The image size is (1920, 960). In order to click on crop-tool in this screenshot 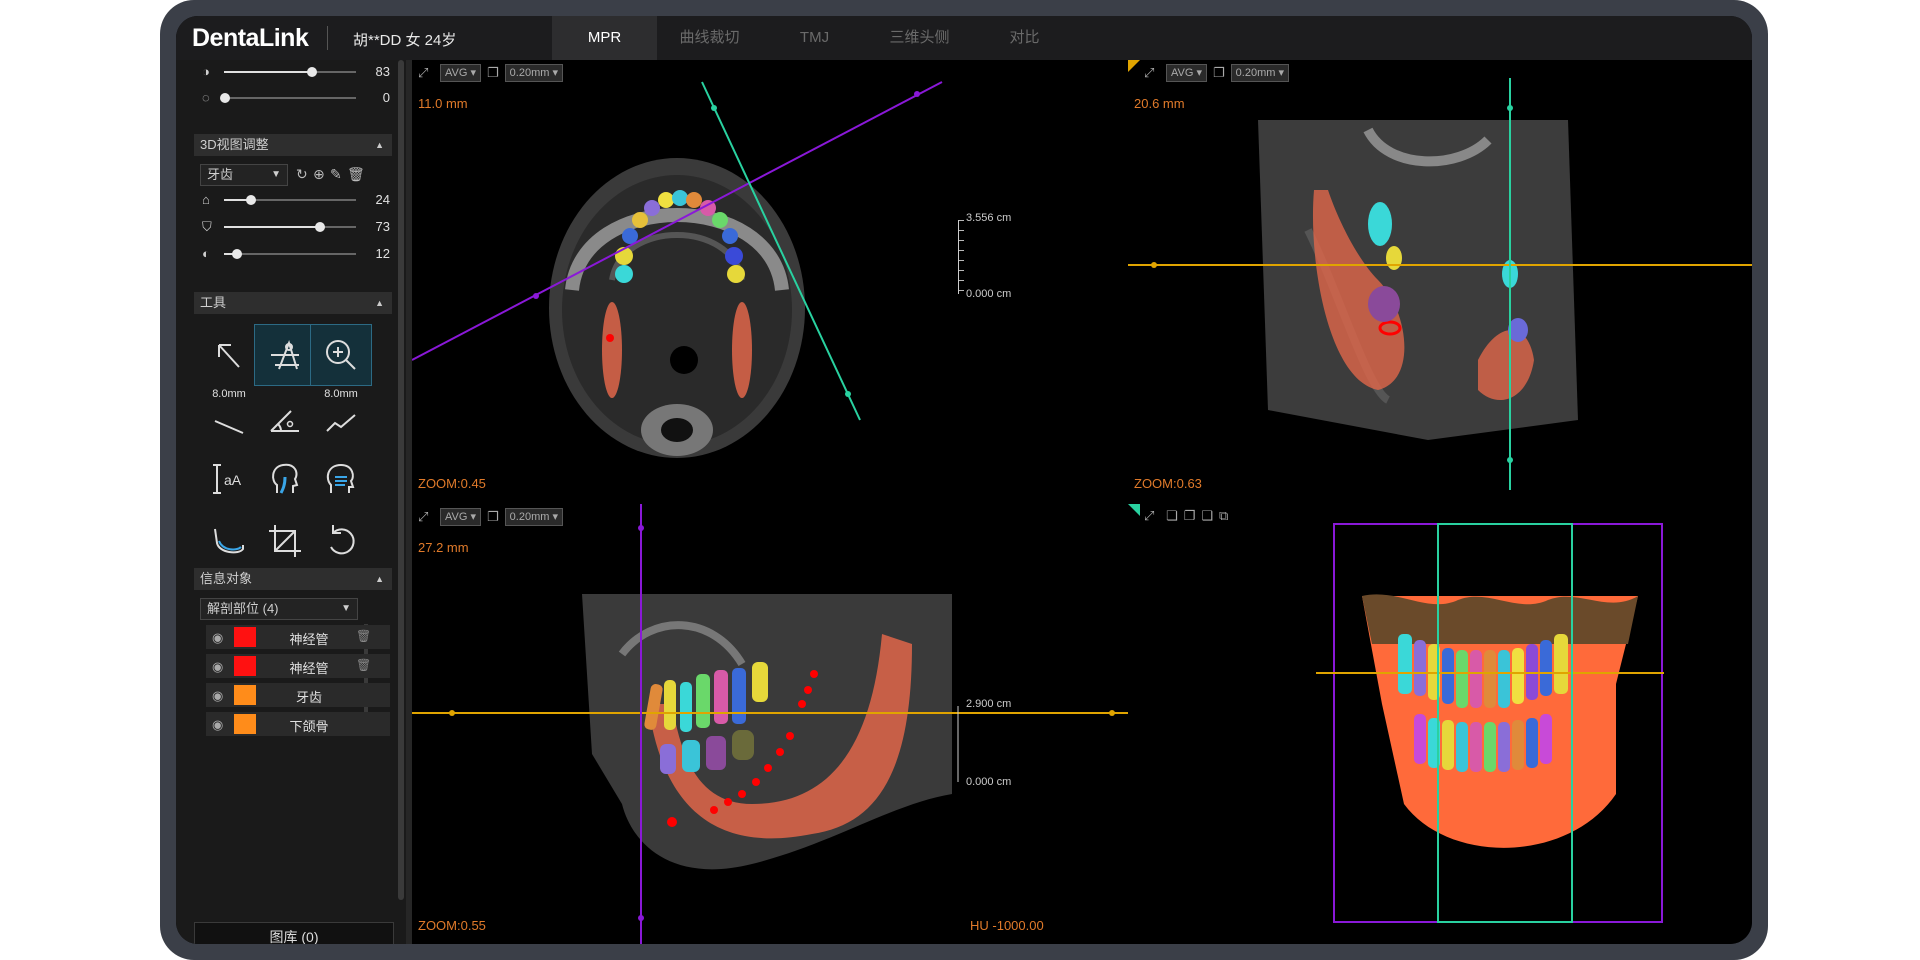, I will do `click(285, 541)`.